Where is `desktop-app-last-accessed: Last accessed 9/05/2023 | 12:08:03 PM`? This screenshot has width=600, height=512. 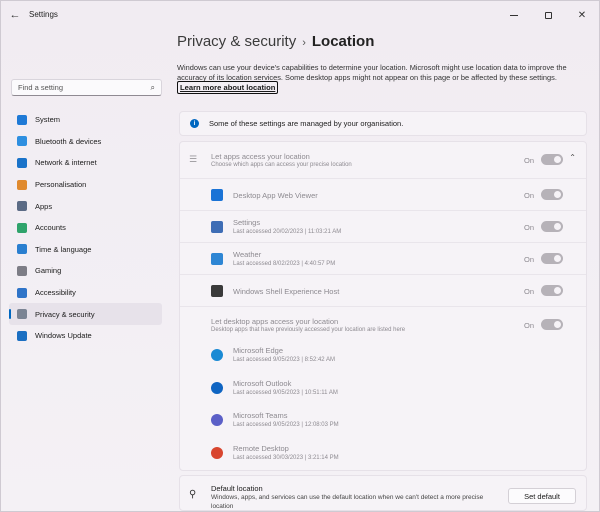 desktop-app-last-accessed: Last accessed 9/05/2023 | 12:08:03 PM is located at coordinates (286, 425).